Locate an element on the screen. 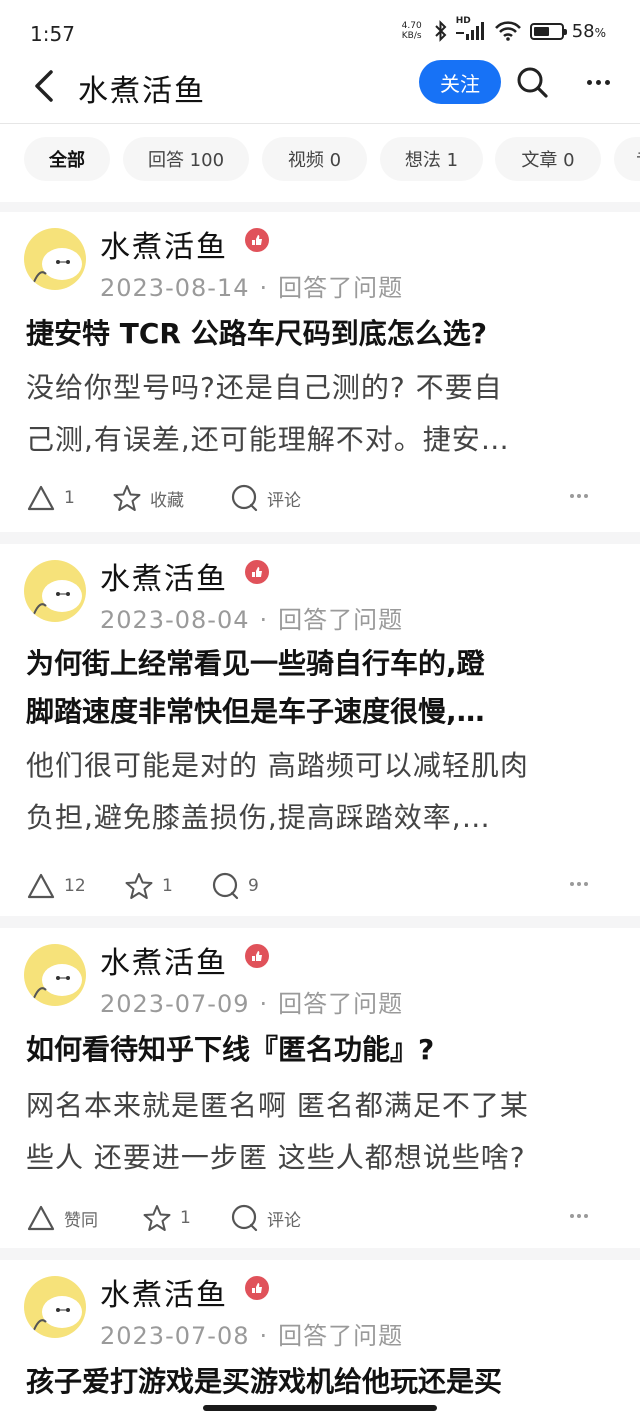  top-app-bar: 水煮活鱼 关注 is located at coordinates (320, 88).